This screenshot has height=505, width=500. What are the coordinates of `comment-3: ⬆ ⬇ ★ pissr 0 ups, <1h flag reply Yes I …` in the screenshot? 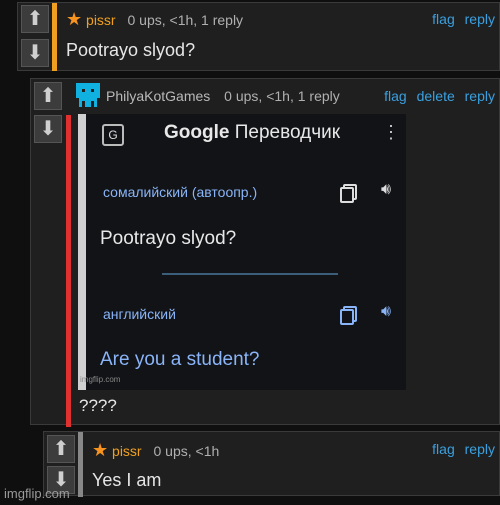 It's located at (271, 464).